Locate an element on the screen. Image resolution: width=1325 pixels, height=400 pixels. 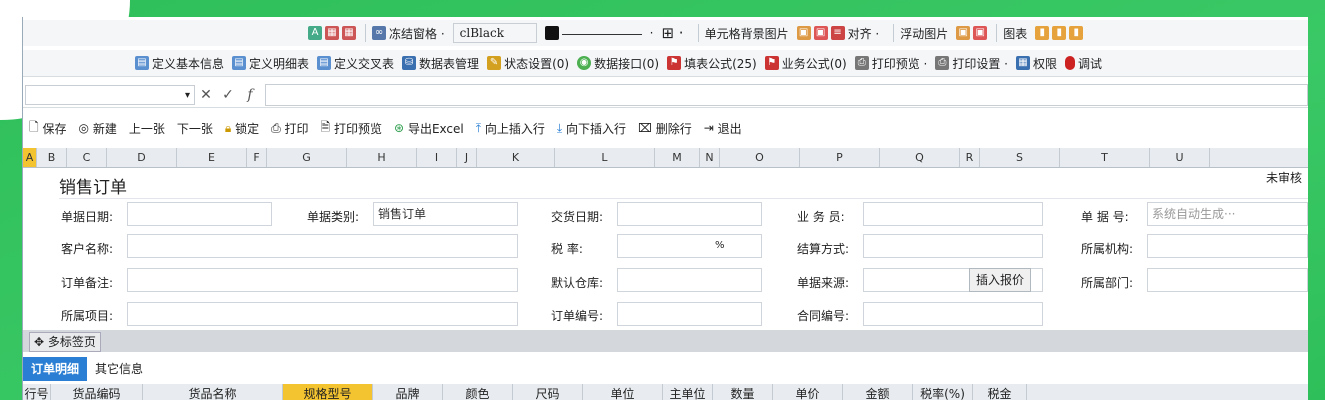
project-field is located at coordinates (322, 314).